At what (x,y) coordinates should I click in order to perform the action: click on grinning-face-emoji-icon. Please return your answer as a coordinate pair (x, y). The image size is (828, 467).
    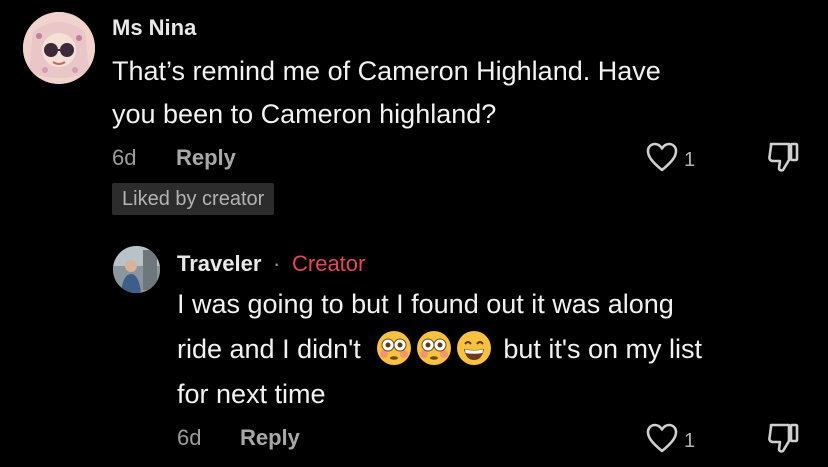
    Looking at the image, I should click on (474, 348).